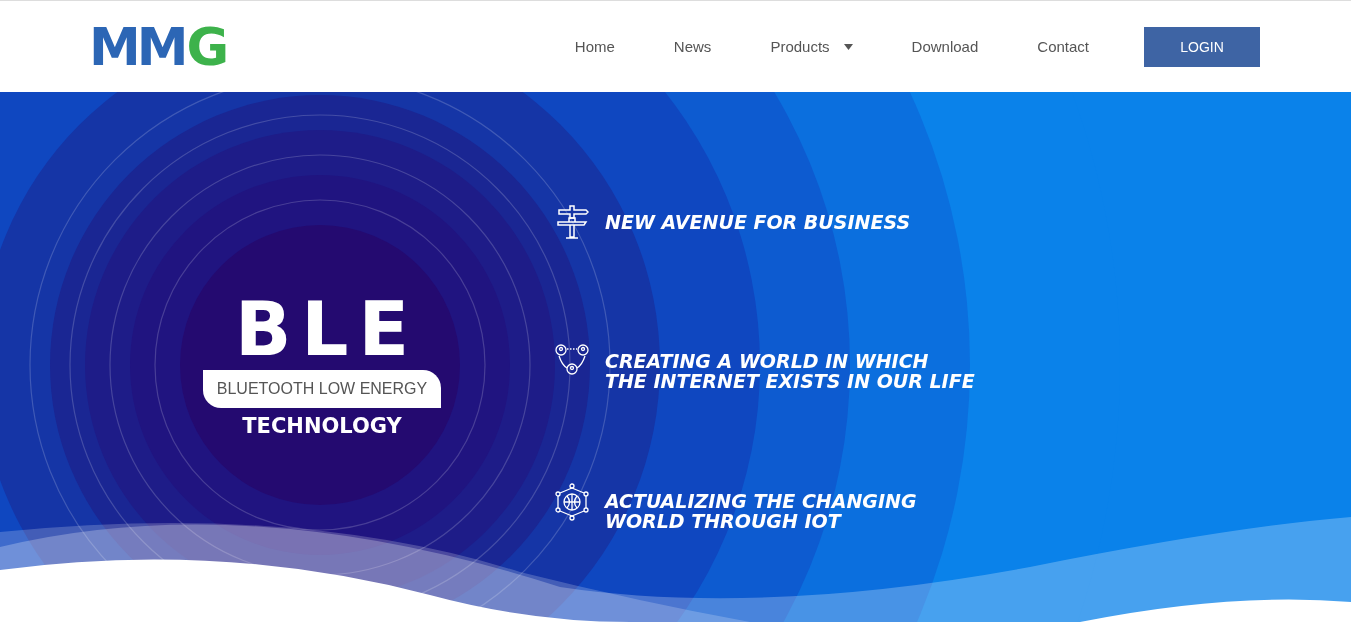 The height and width of the screenshot is (622, 1351). What do you see at coordinates (594, 46) in the screenshot?
I see `nav-link: Home` at bounding box center [594, 46].